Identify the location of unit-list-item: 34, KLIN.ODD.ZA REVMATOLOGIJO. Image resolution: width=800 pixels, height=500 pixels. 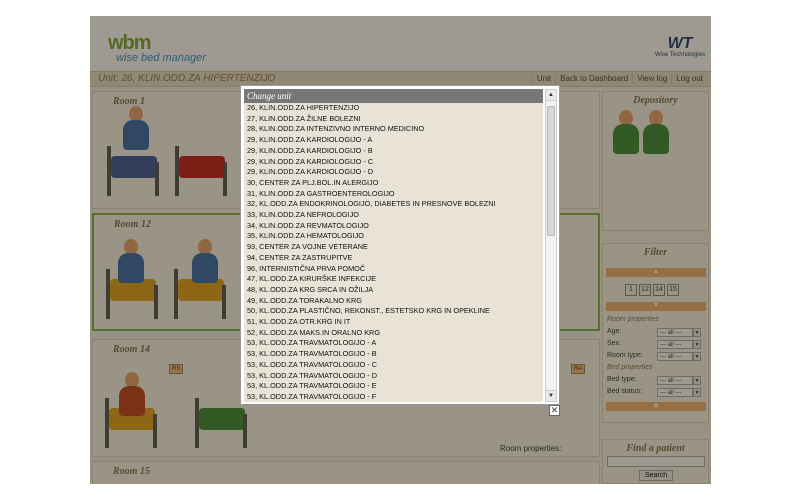
(393, 226).